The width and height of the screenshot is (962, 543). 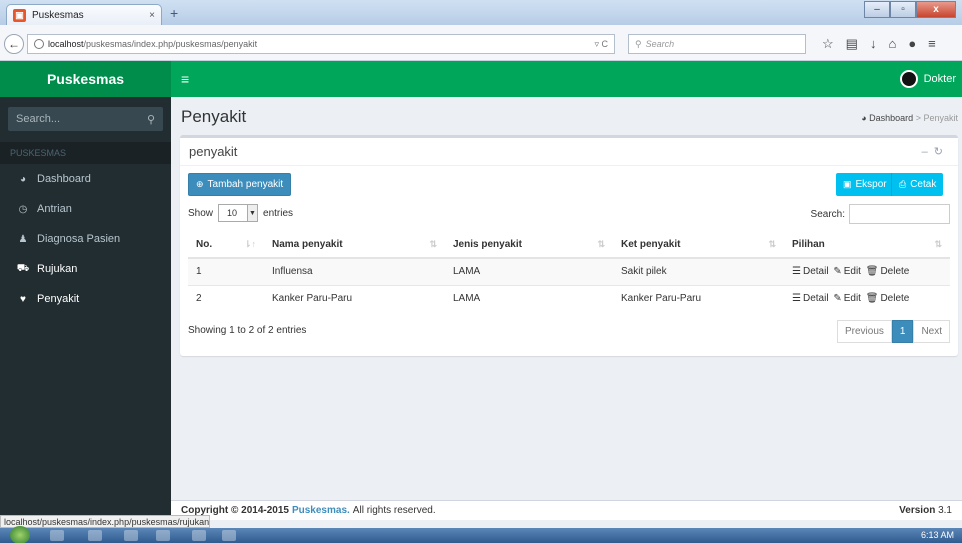 I want to click on print-button-label: Cetak, so click(x=923, y=184).